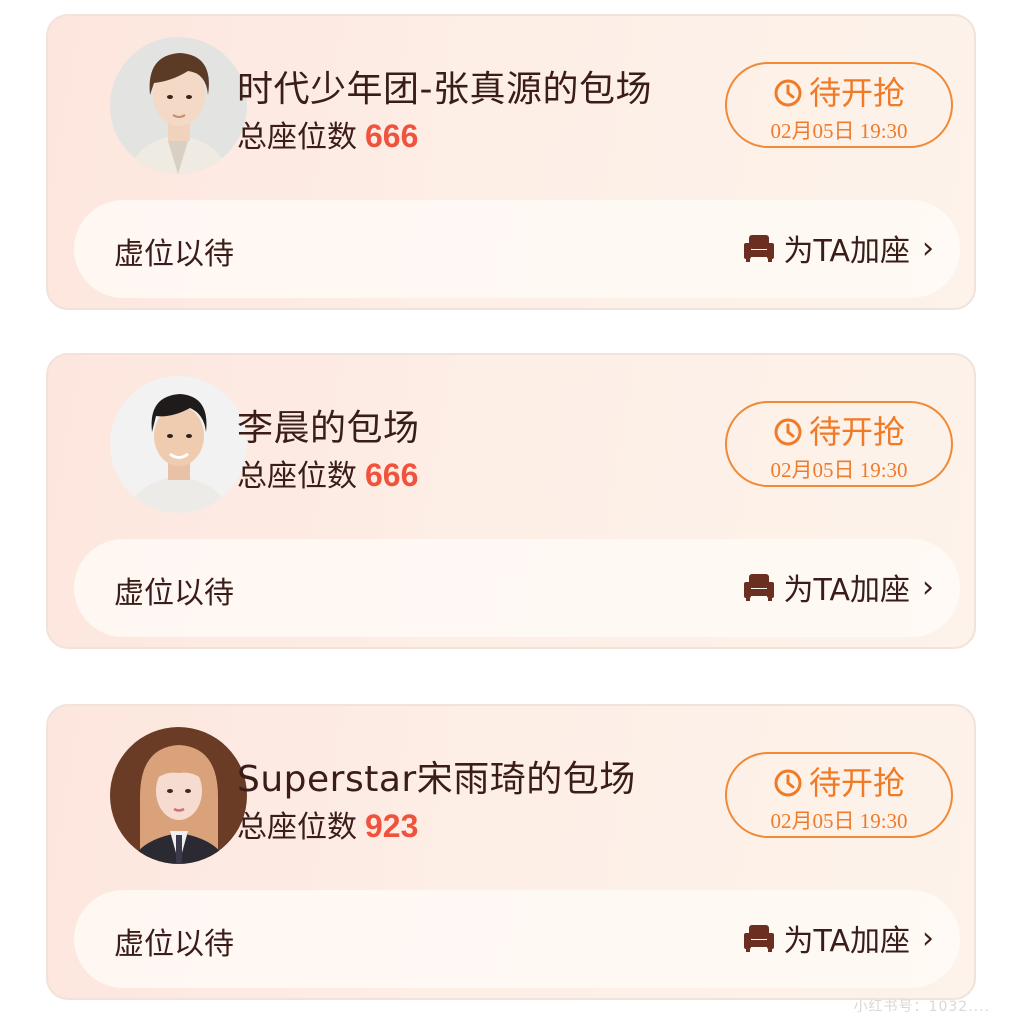  I want to click on avatar-boy-icon, so click(178, 105).